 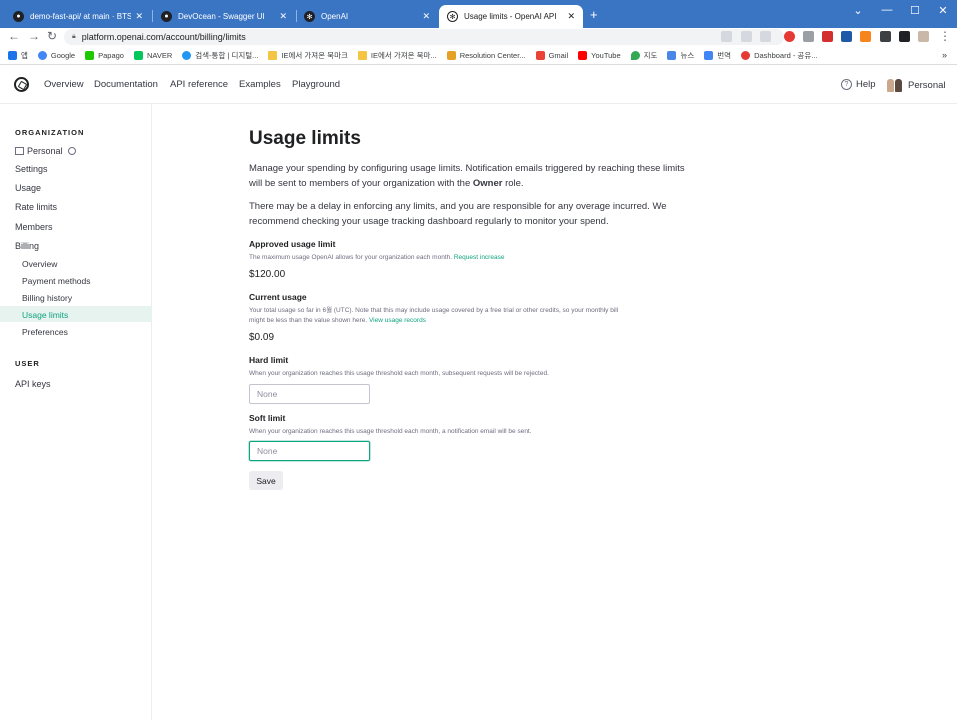 What do you see at coordinates (199, 84) in the screenshot?
I see `nav-api-reference: API reference` at bounding box center [199, 84].